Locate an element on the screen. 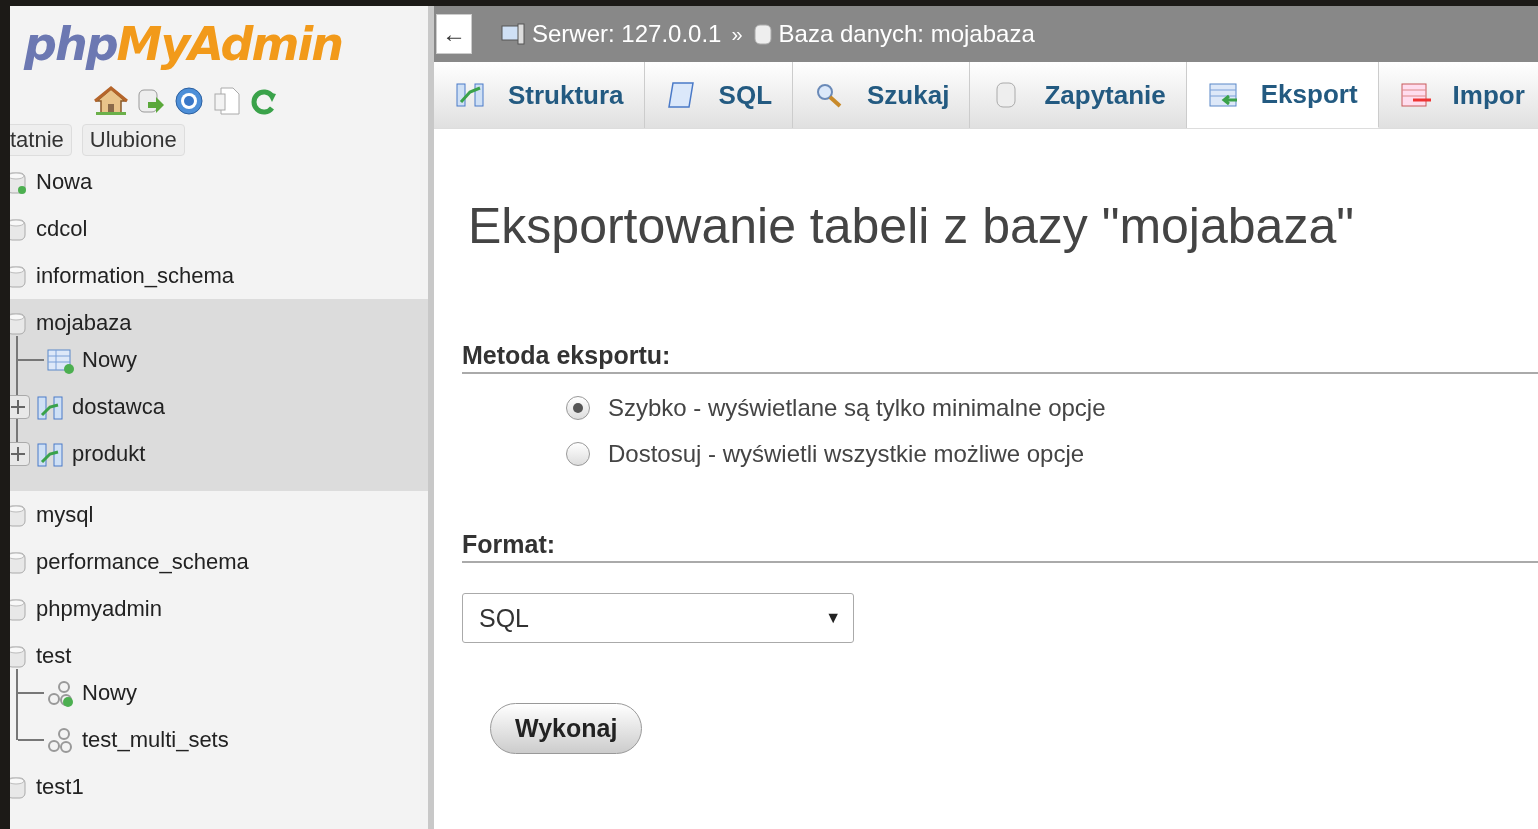 The image size is (1538, 829). tree-item: dostawca is located at coordinates (118, 406).